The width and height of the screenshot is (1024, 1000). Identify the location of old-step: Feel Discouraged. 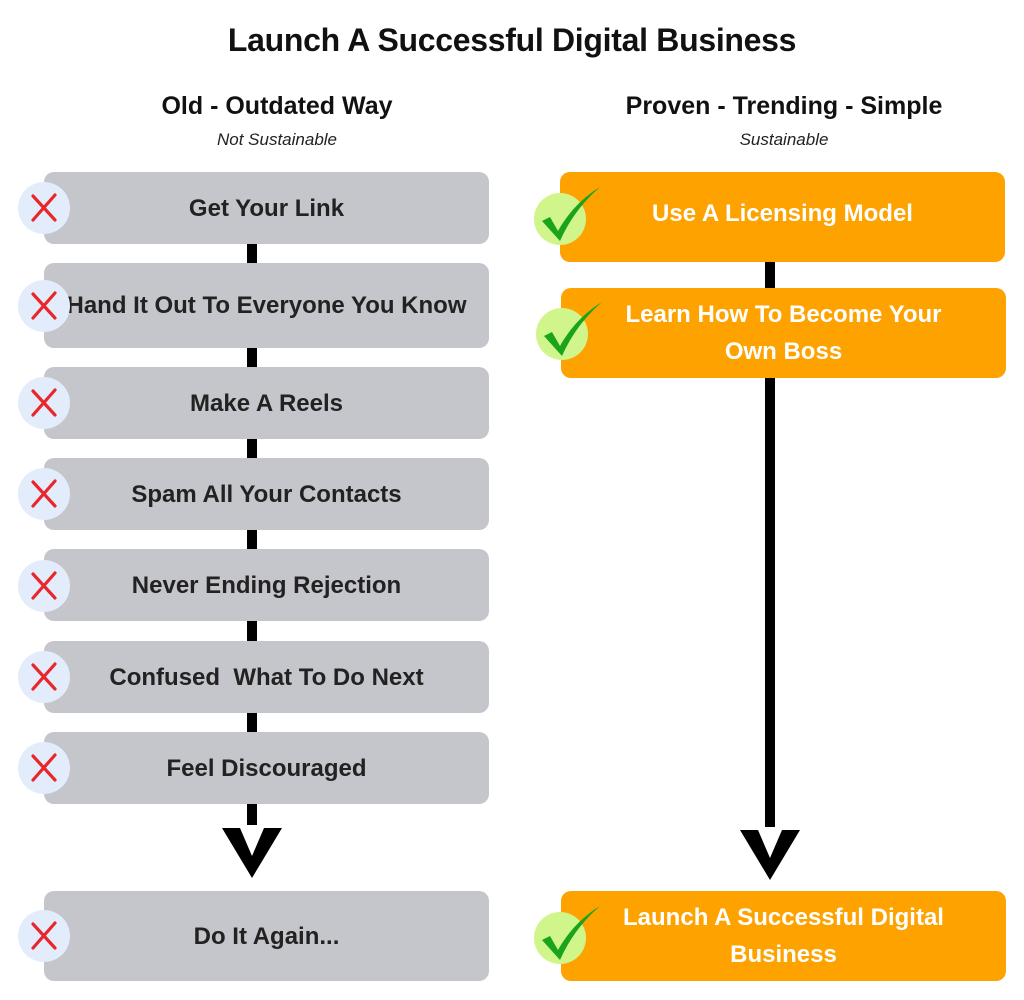
(266, 768).